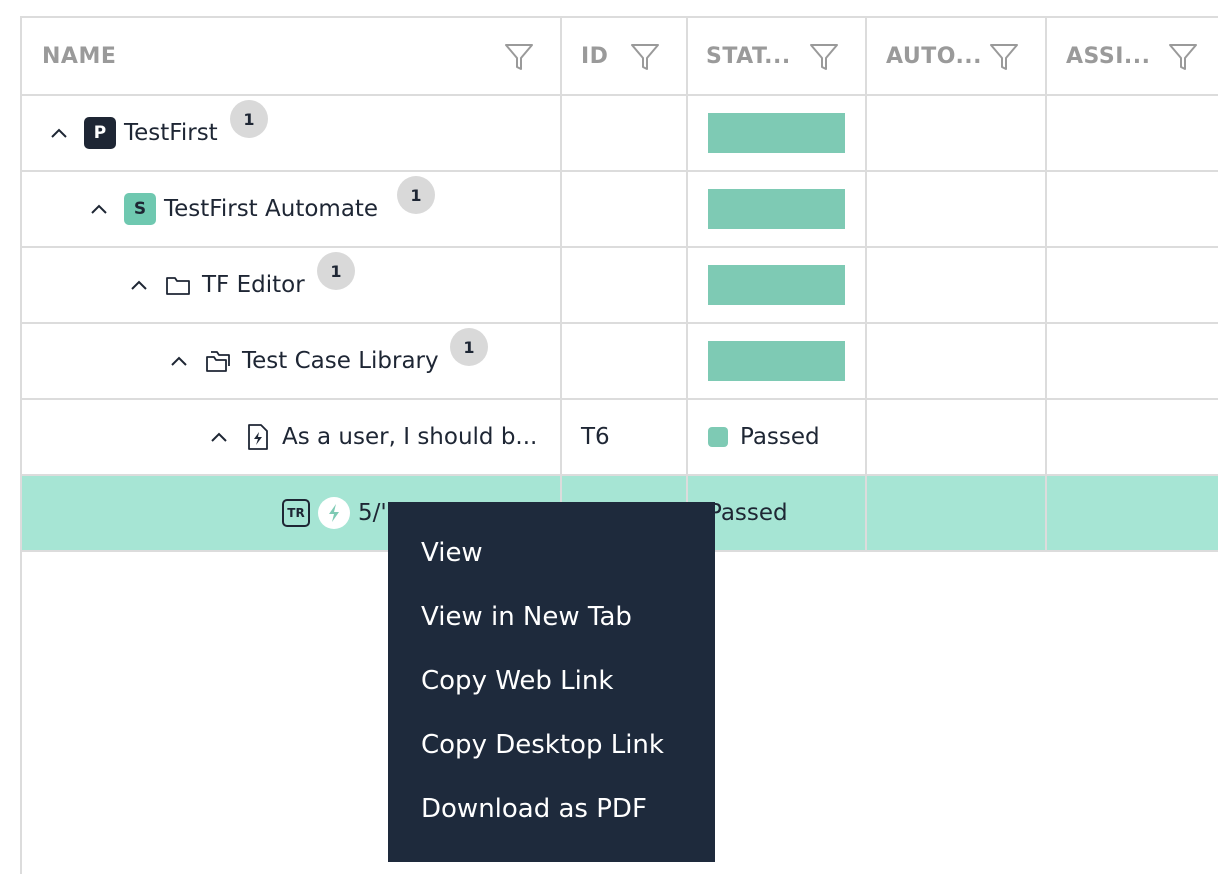 The height and width of the screenshot is (874, 1218). What do you see at coordinates (100, 133) in the screenshot?
I see `project-badge: P` at bounding box center [100, 133].